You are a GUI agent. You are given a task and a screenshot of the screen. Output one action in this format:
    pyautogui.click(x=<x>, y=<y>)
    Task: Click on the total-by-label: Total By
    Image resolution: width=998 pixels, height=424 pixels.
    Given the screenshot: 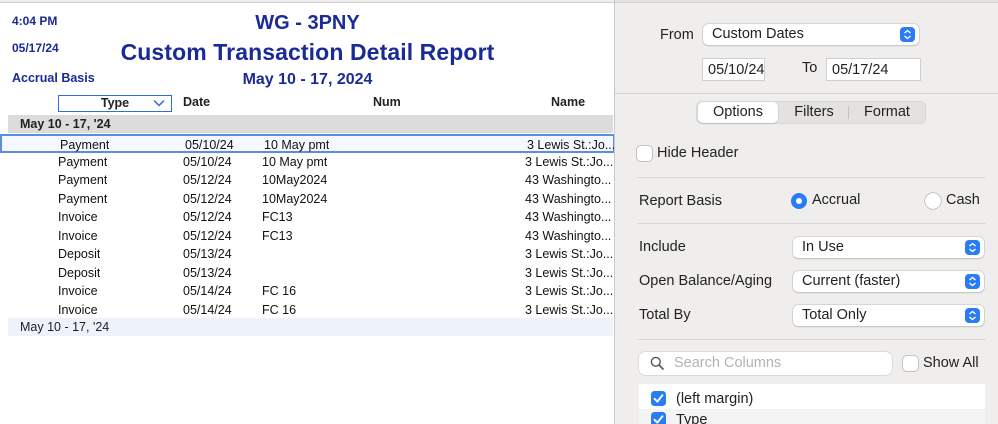 What is the action you would take?
    pyautogui.click(x=665, y=315)
    